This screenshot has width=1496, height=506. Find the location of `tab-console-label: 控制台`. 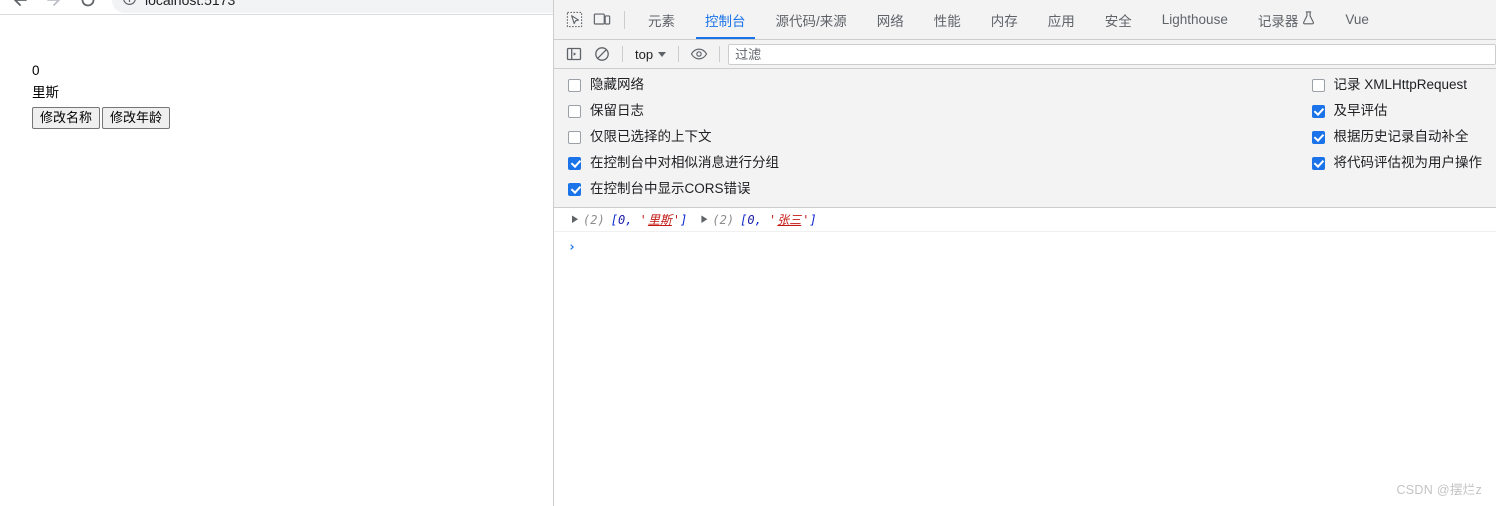

tab-console-label: 控制台 is located at coordinates (725, 21).